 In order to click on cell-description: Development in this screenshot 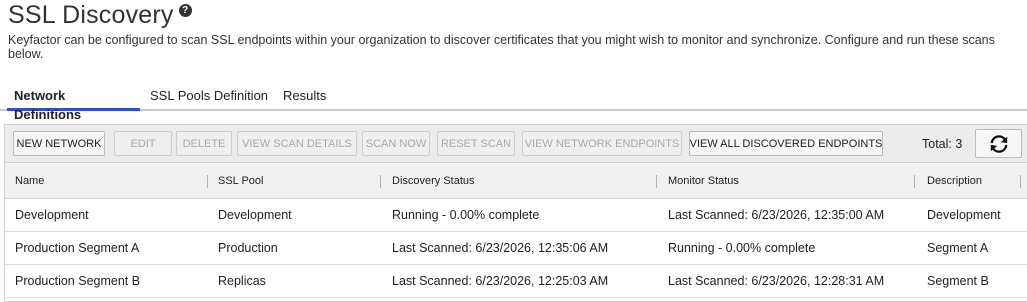, I will do `click(964, 215)`.